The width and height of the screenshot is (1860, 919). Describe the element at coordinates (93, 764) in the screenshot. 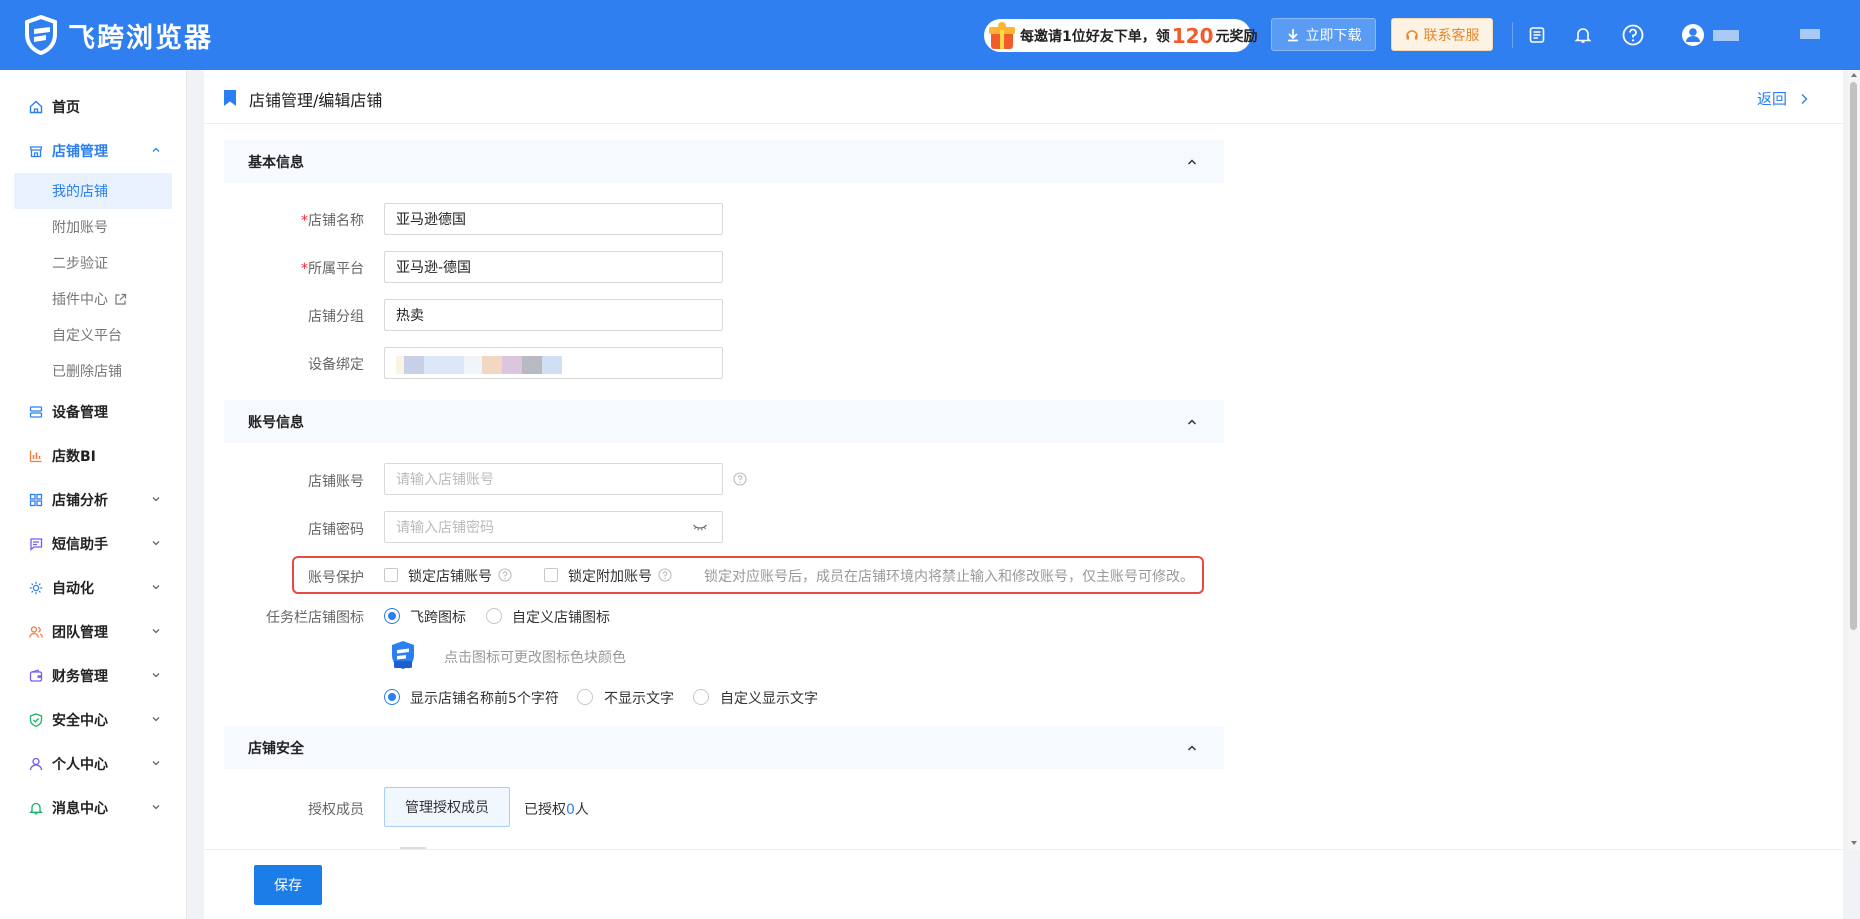

I see `sidebar-item-personal-center: 个人中心` at that location.